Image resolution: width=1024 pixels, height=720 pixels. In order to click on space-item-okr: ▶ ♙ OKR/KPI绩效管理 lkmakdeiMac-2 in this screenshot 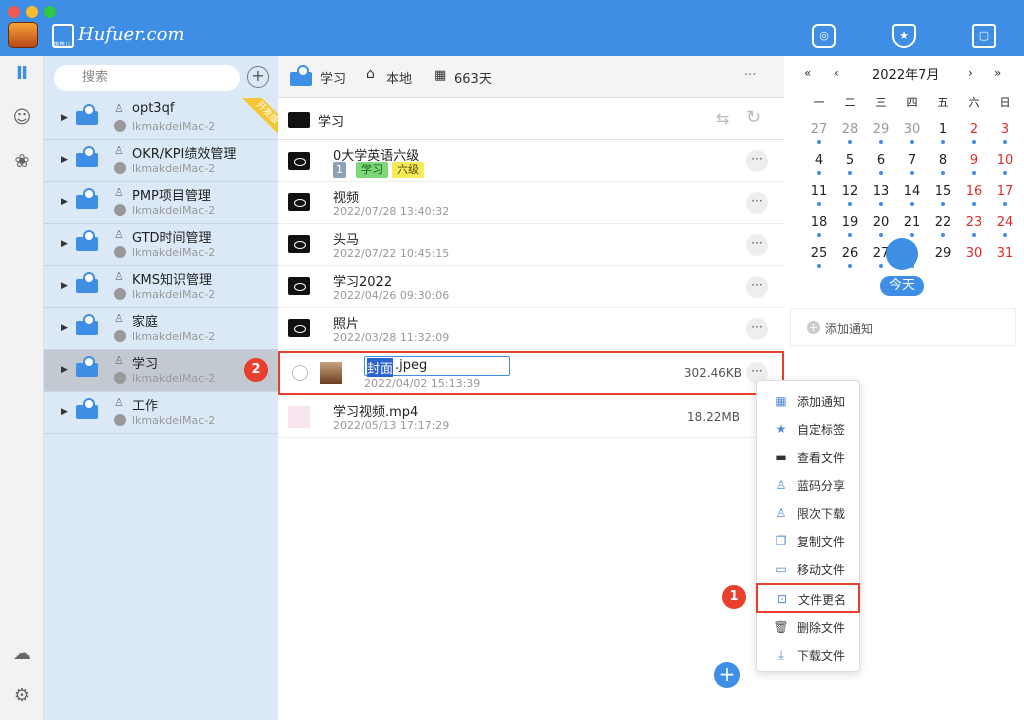, I will do `click(161, 161)`.